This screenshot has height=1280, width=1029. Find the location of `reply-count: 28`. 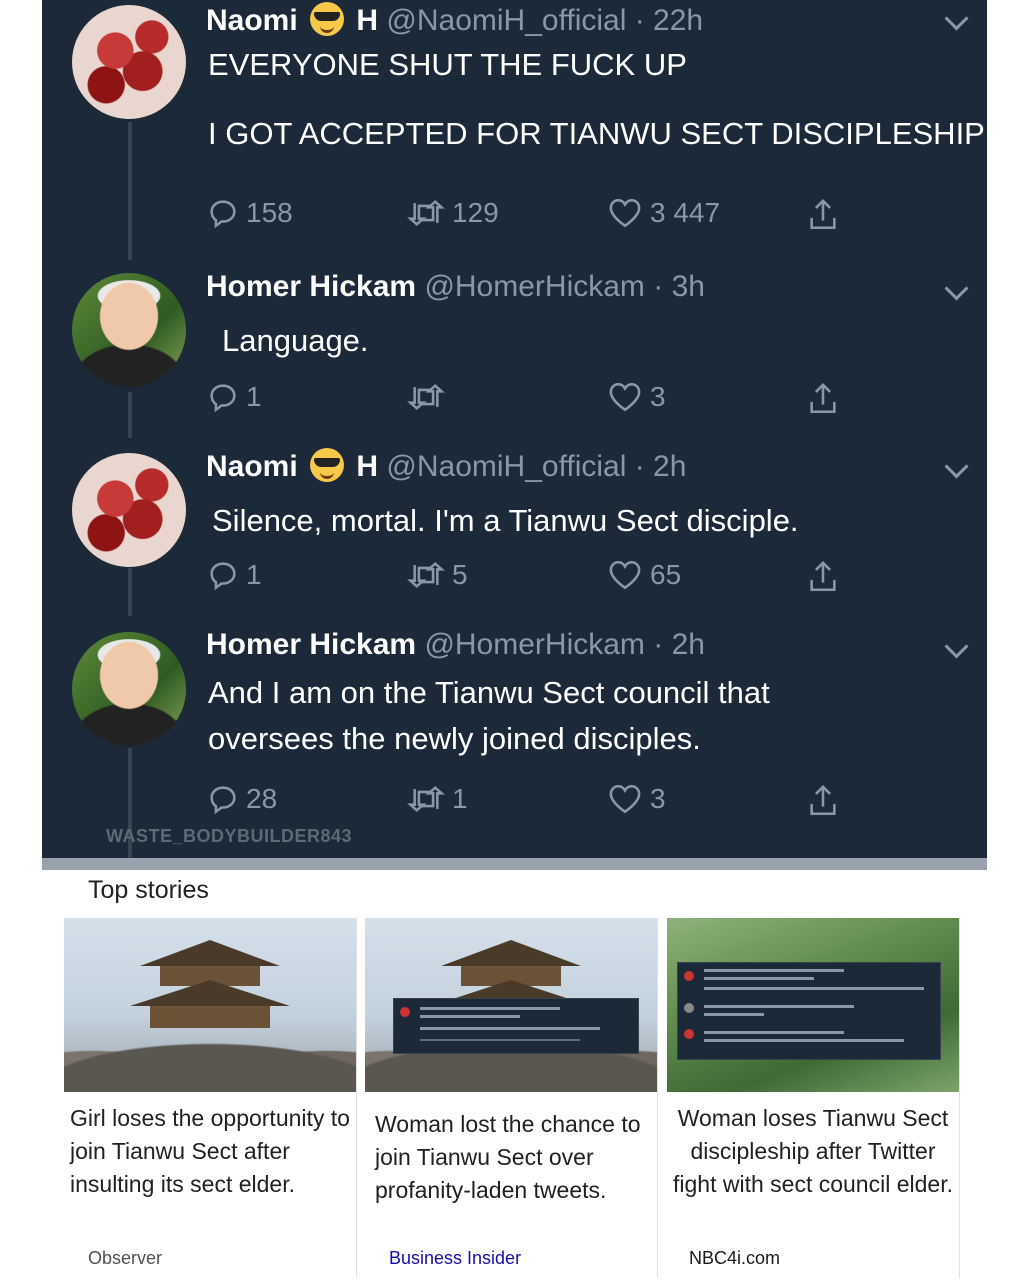

reply-count: 28 is located at coordinates (262, 798).